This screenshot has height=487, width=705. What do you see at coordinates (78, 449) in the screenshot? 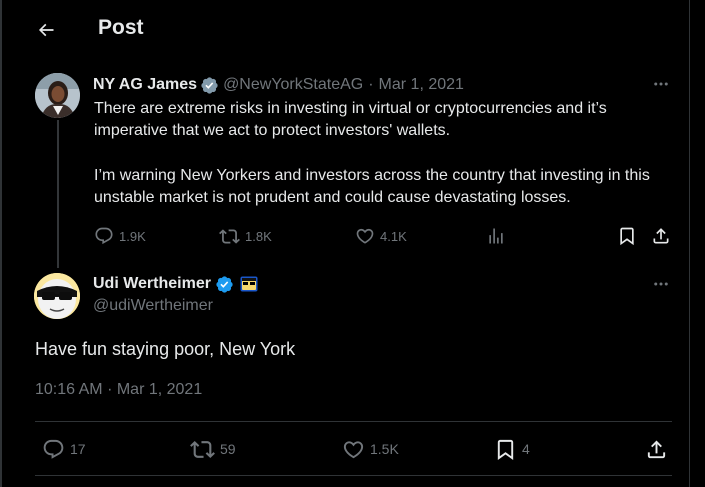
I see `reply-count: 17` at bounding box center [78, 449].